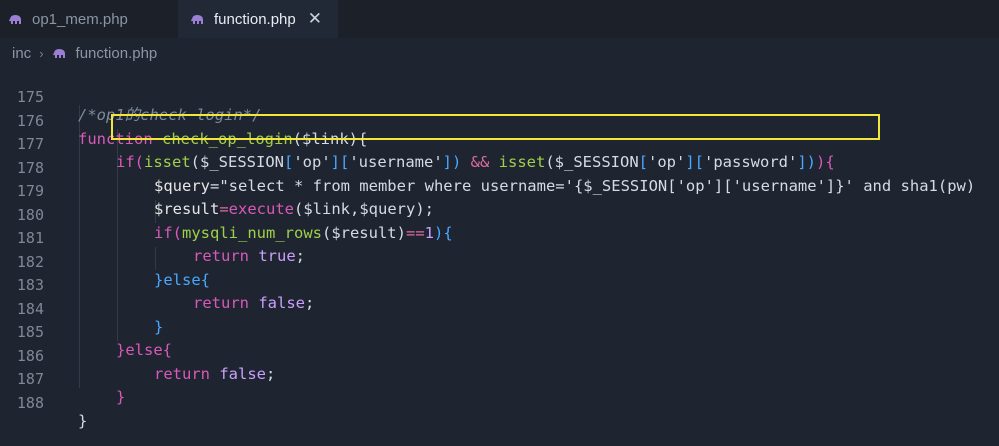 Image resolution: width=999 pixels, height=446 pixels. What do you see at coordinates (499, 284) in the screenshot?
I see `code-line: 183 return false;` at bounding box center [499, 284].